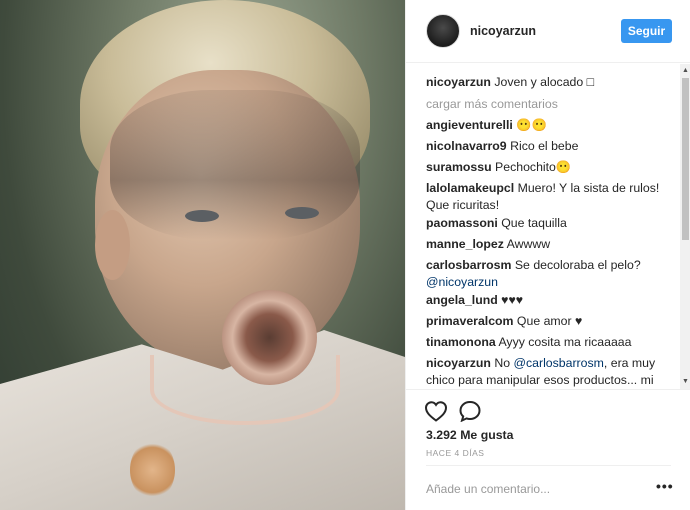  I want to click on mention-link: @carlosbarrosm, so click(559, 363).